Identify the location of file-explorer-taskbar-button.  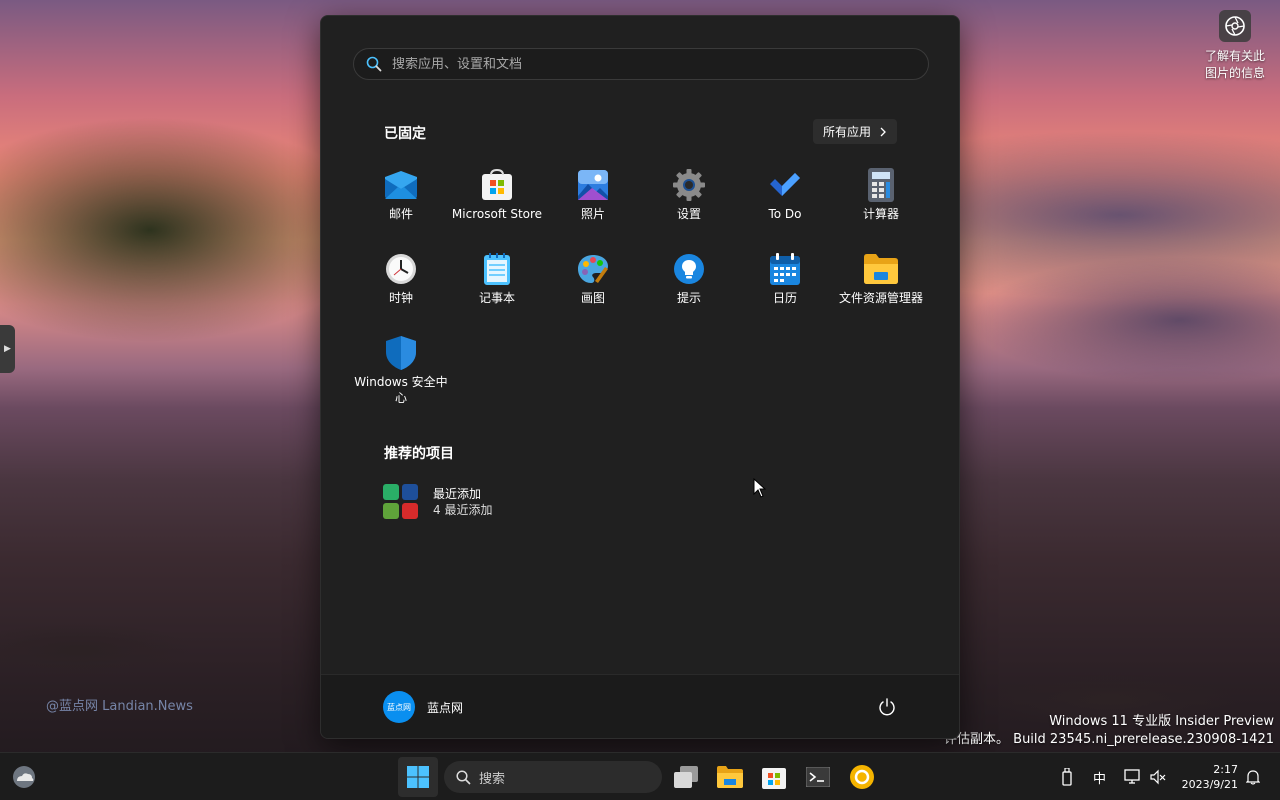
(730, 777).